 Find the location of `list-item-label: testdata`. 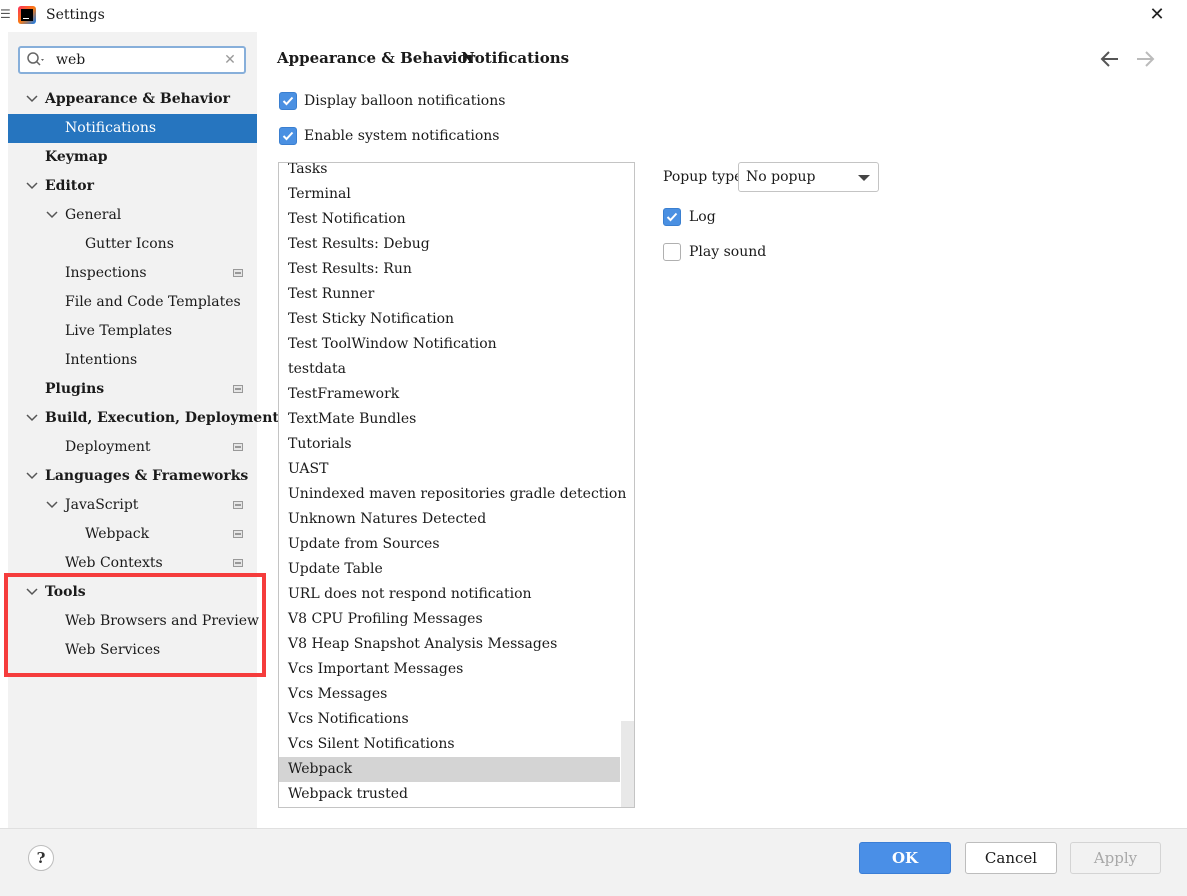

list-item-label: testdata is located at coordinates (317, 369).